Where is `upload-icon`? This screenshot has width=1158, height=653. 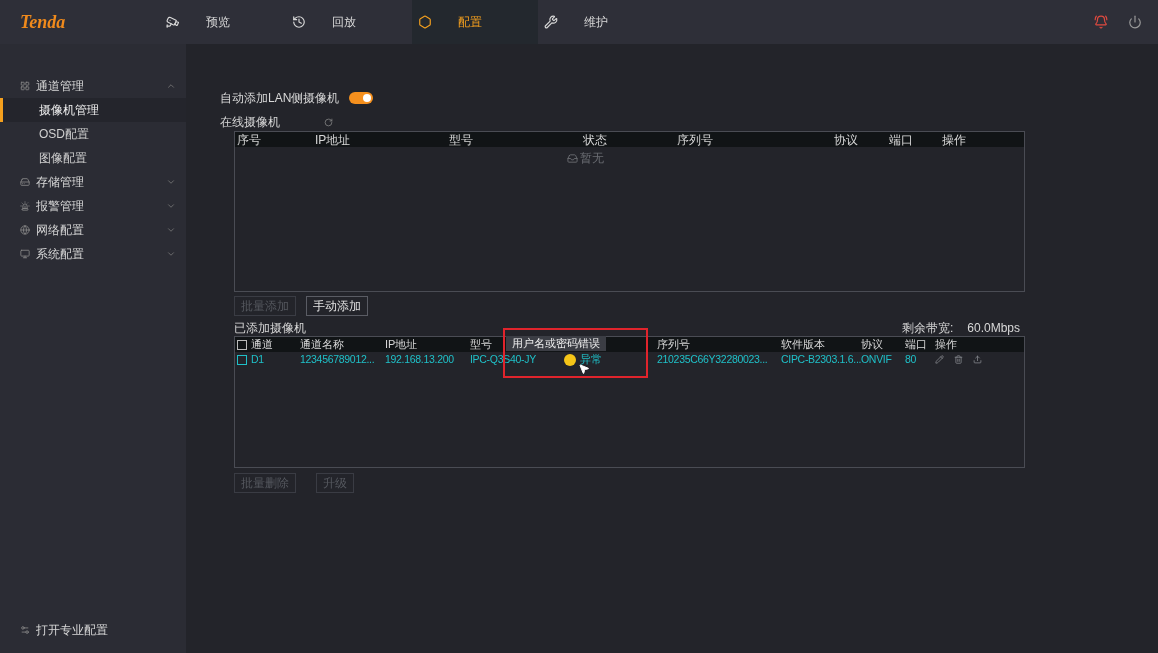
upload-icon is located at coordinates (977, 359).